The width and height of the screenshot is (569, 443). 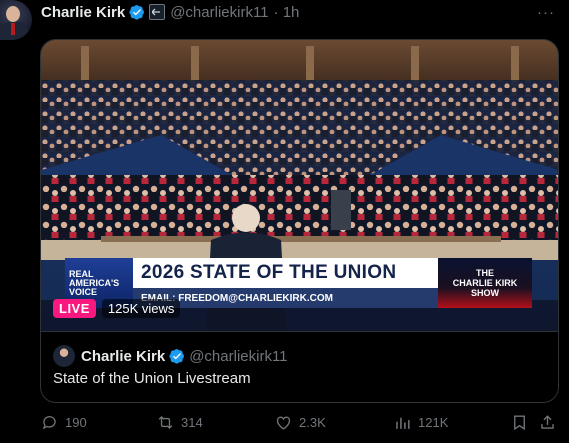 I want to click on bookmark-button, so click(x=522, y=422).